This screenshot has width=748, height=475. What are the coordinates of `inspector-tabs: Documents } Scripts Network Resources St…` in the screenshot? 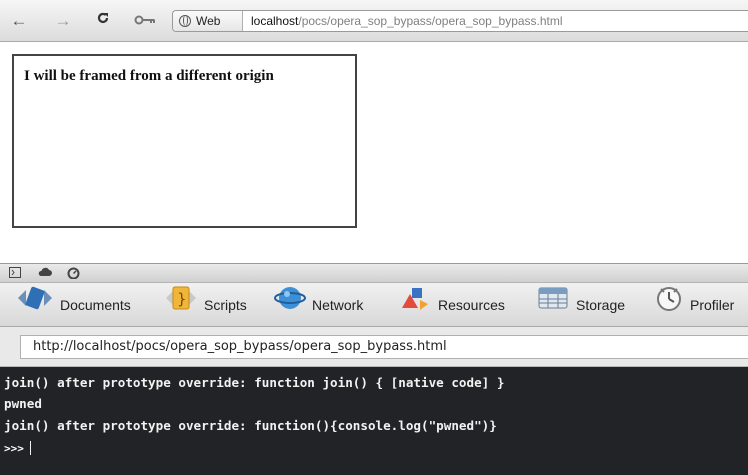 It's located at (374, 305).